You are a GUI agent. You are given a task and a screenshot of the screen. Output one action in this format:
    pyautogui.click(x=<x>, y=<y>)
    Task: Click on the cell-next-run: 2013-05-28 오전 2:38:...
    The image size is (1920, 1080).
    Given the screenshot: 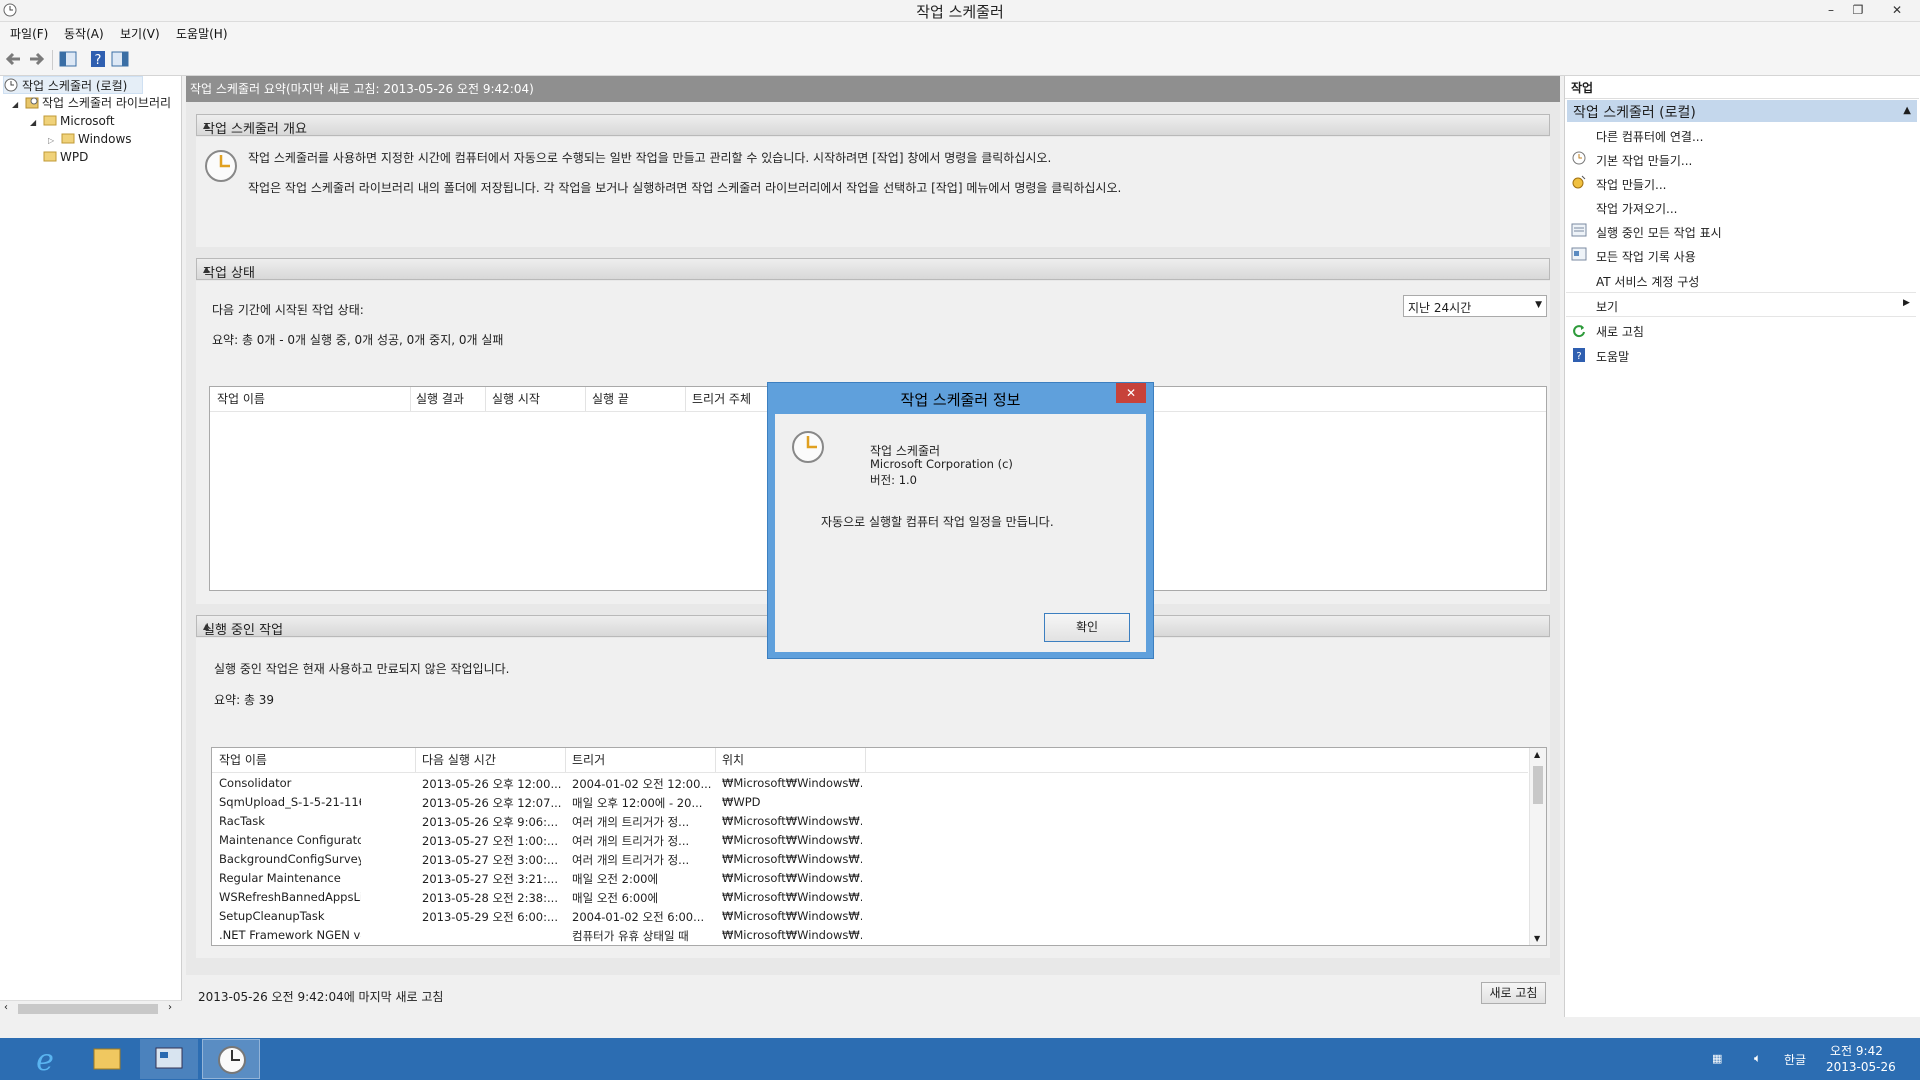 What is the action you would take?
    pyautogui.click(x=490, y=898)
    